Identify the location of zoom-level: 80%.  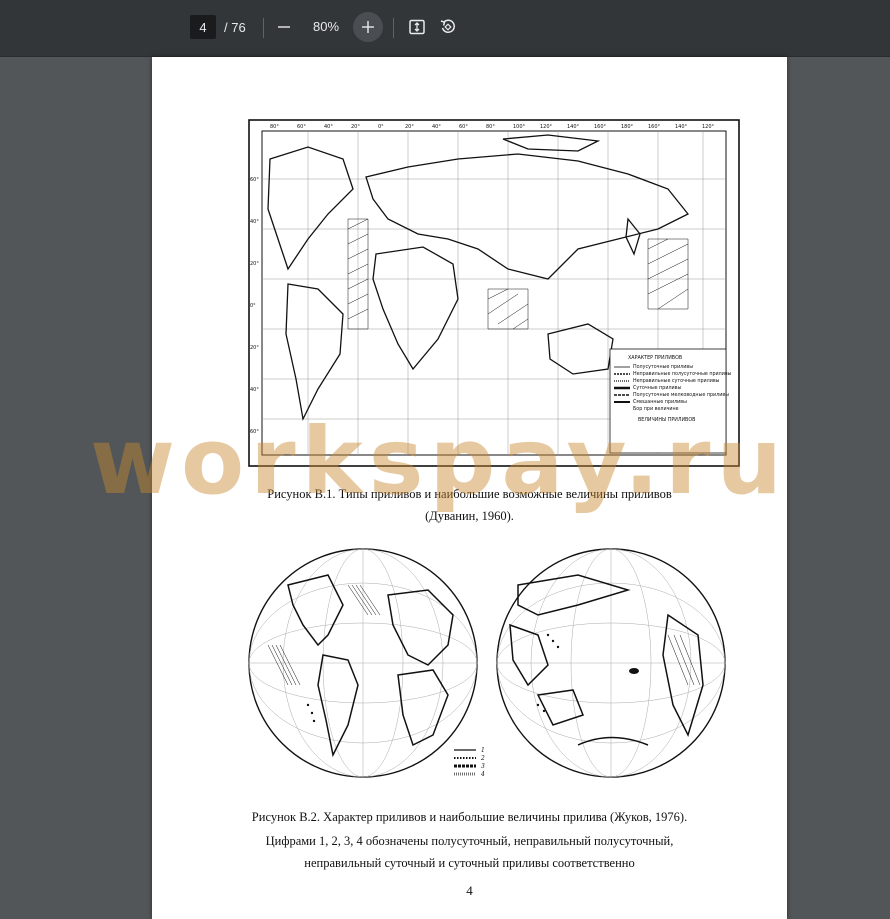
(326, 26).